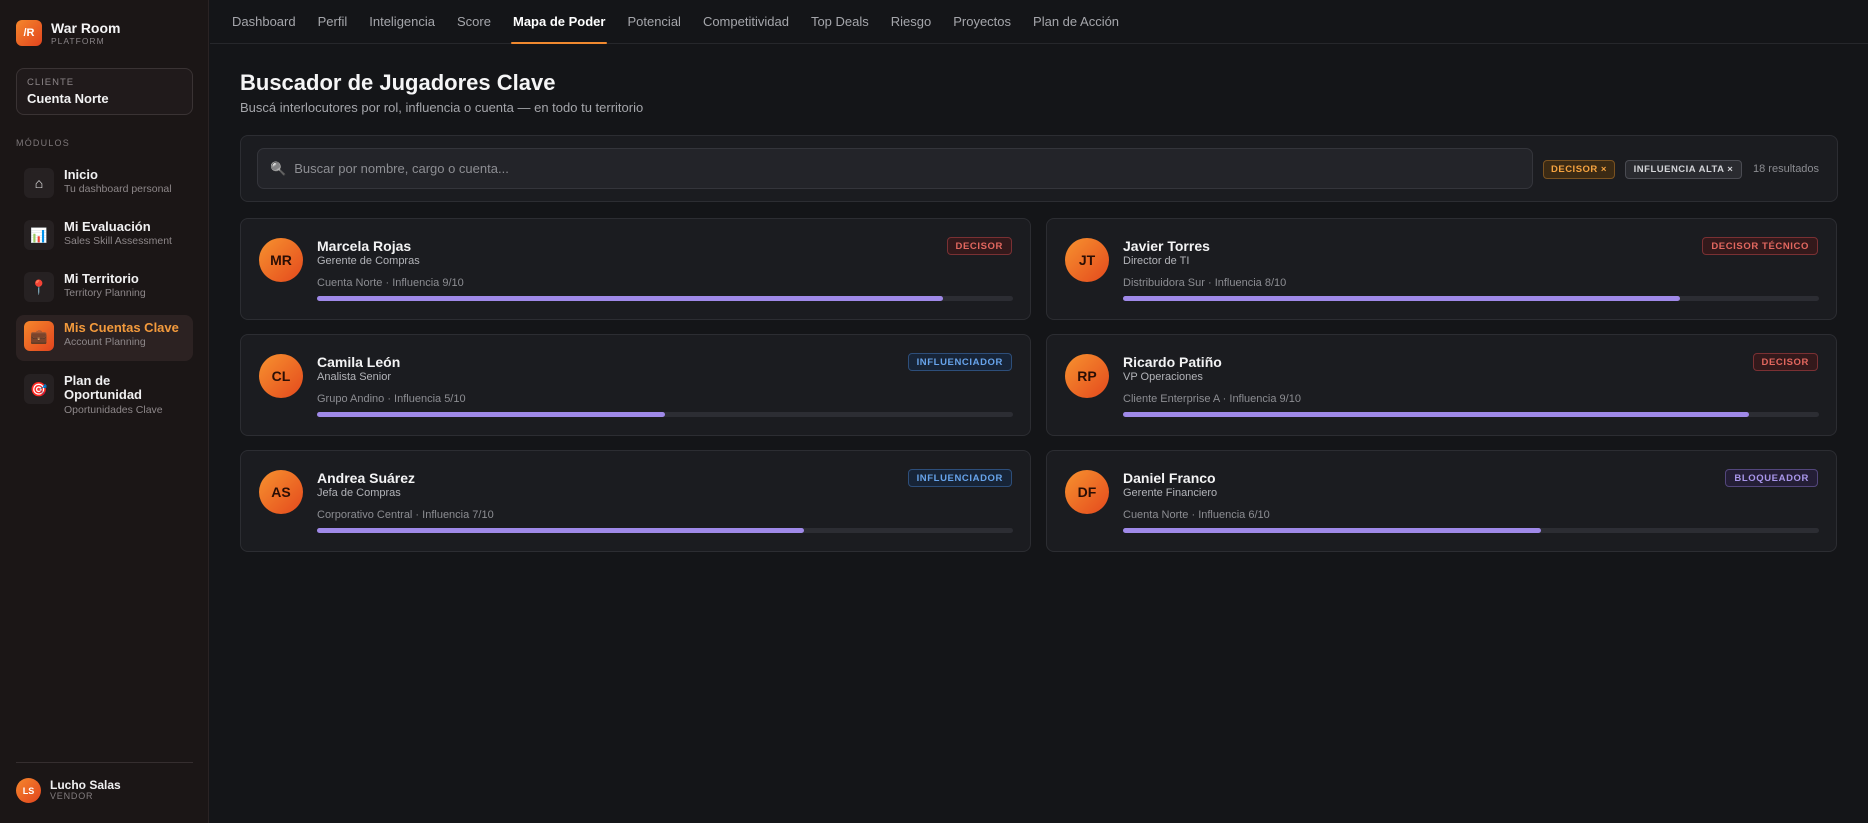  I want to click on sidebar-item-inicio: ⌂ Inicio Tu dashboard personal, so click(104, 185).